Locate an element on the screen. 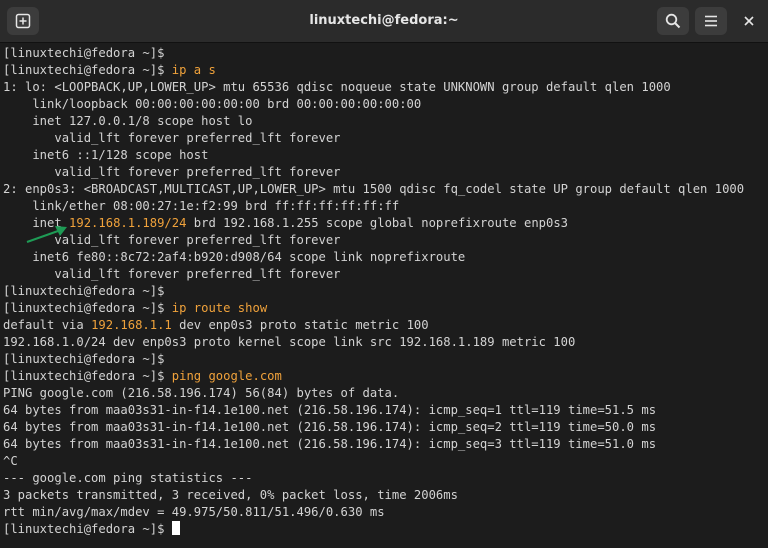  terminal-line: [linuxtechi@fedora ~]$ ping google.com is located at coordinates (385, 376).